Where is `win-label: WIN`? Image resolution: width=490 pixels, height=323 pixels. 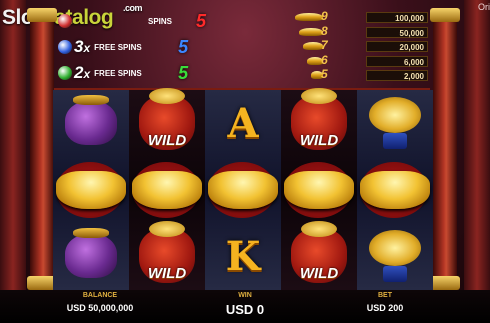 win-label: WIN is located at coordinates (245, 295).